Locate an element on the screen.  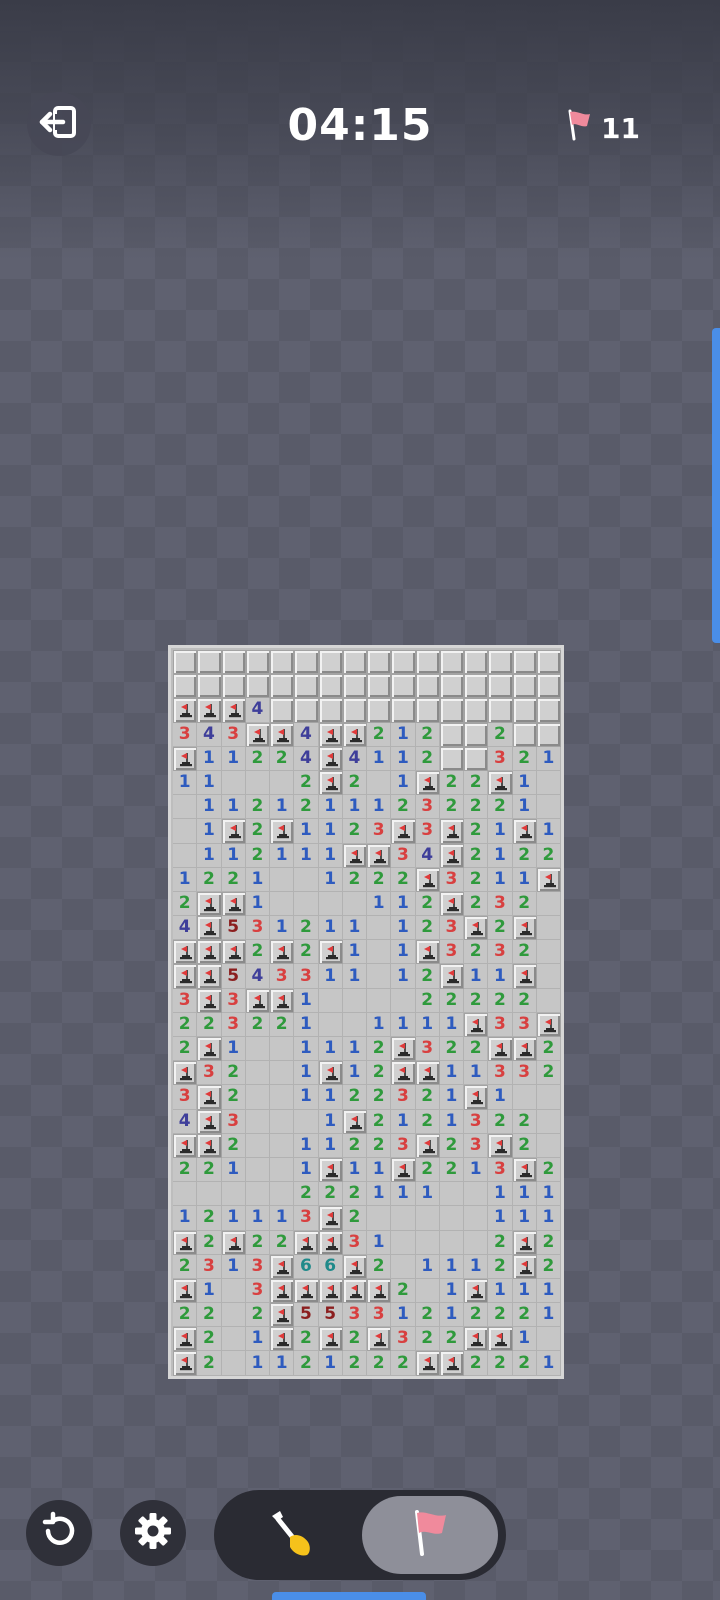
flag-mode-button is located at coordinates (430, 1535).